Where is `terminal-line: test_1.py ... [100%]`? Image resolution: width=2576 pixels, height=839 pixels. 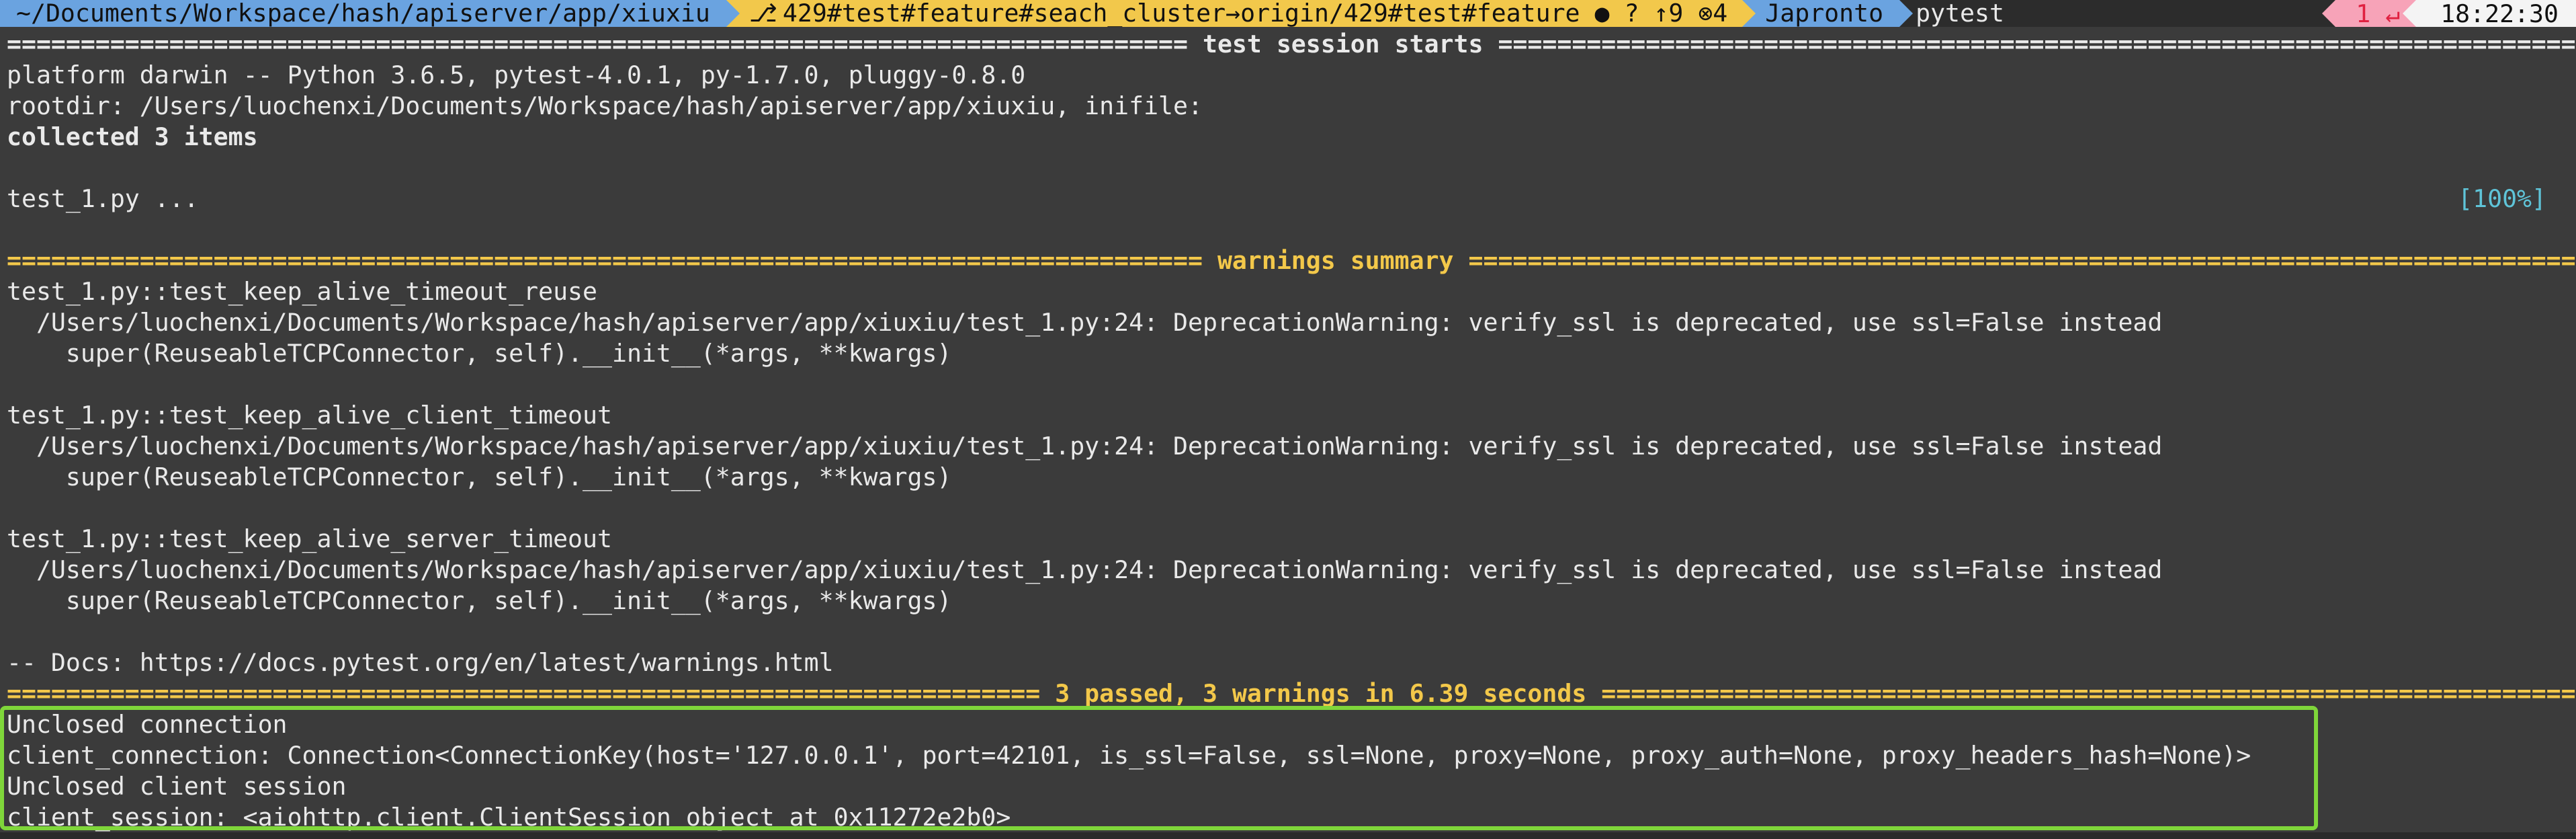 terminal-line: test_1.py ... [100%] is located at coordinates (1291, 199).